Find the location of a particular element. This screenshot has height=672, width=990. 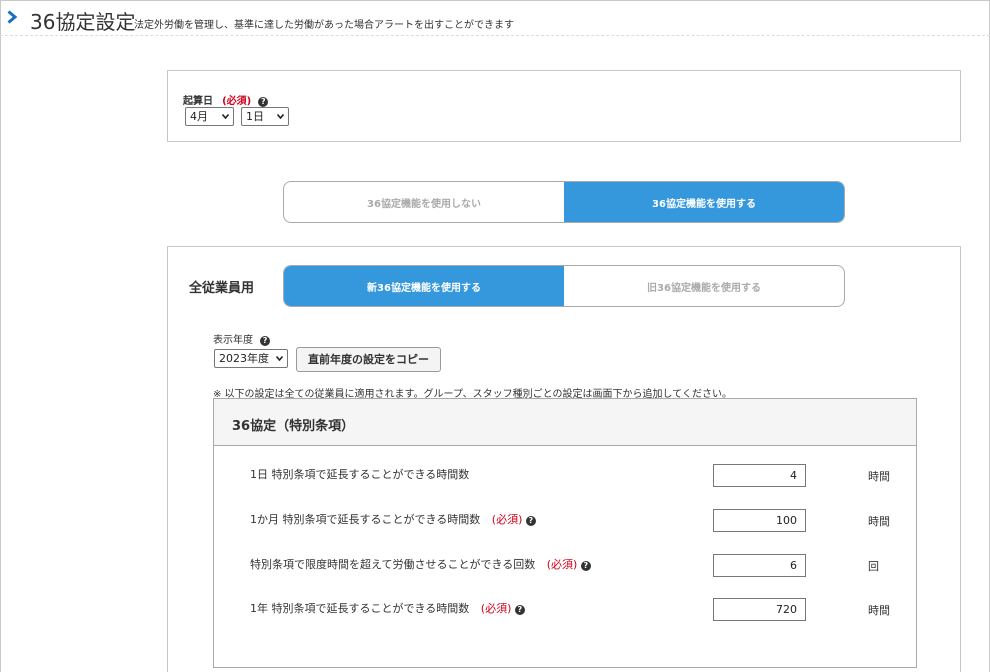

display-year-label: 表示年度 is located at coordinates (233, 340).